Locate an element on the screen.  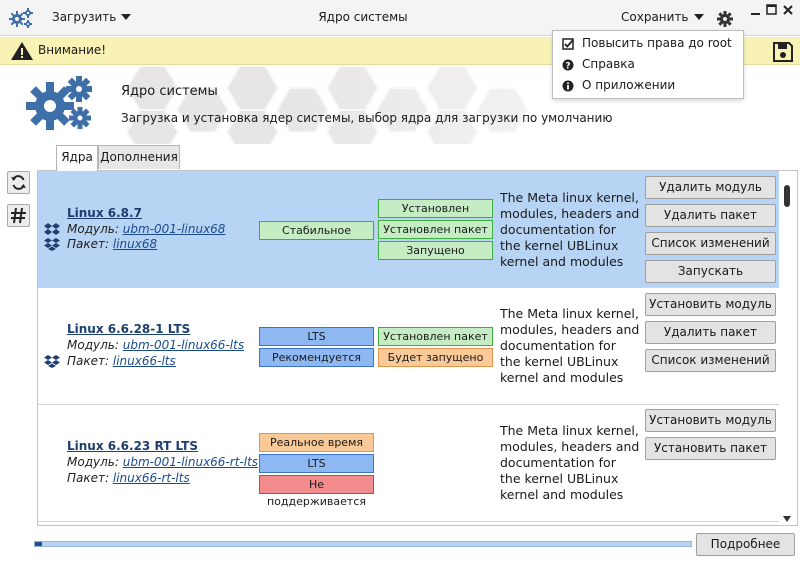
kernel-package-line: Пакет: linux66-rt-lts is located at coordinates (128, 478).